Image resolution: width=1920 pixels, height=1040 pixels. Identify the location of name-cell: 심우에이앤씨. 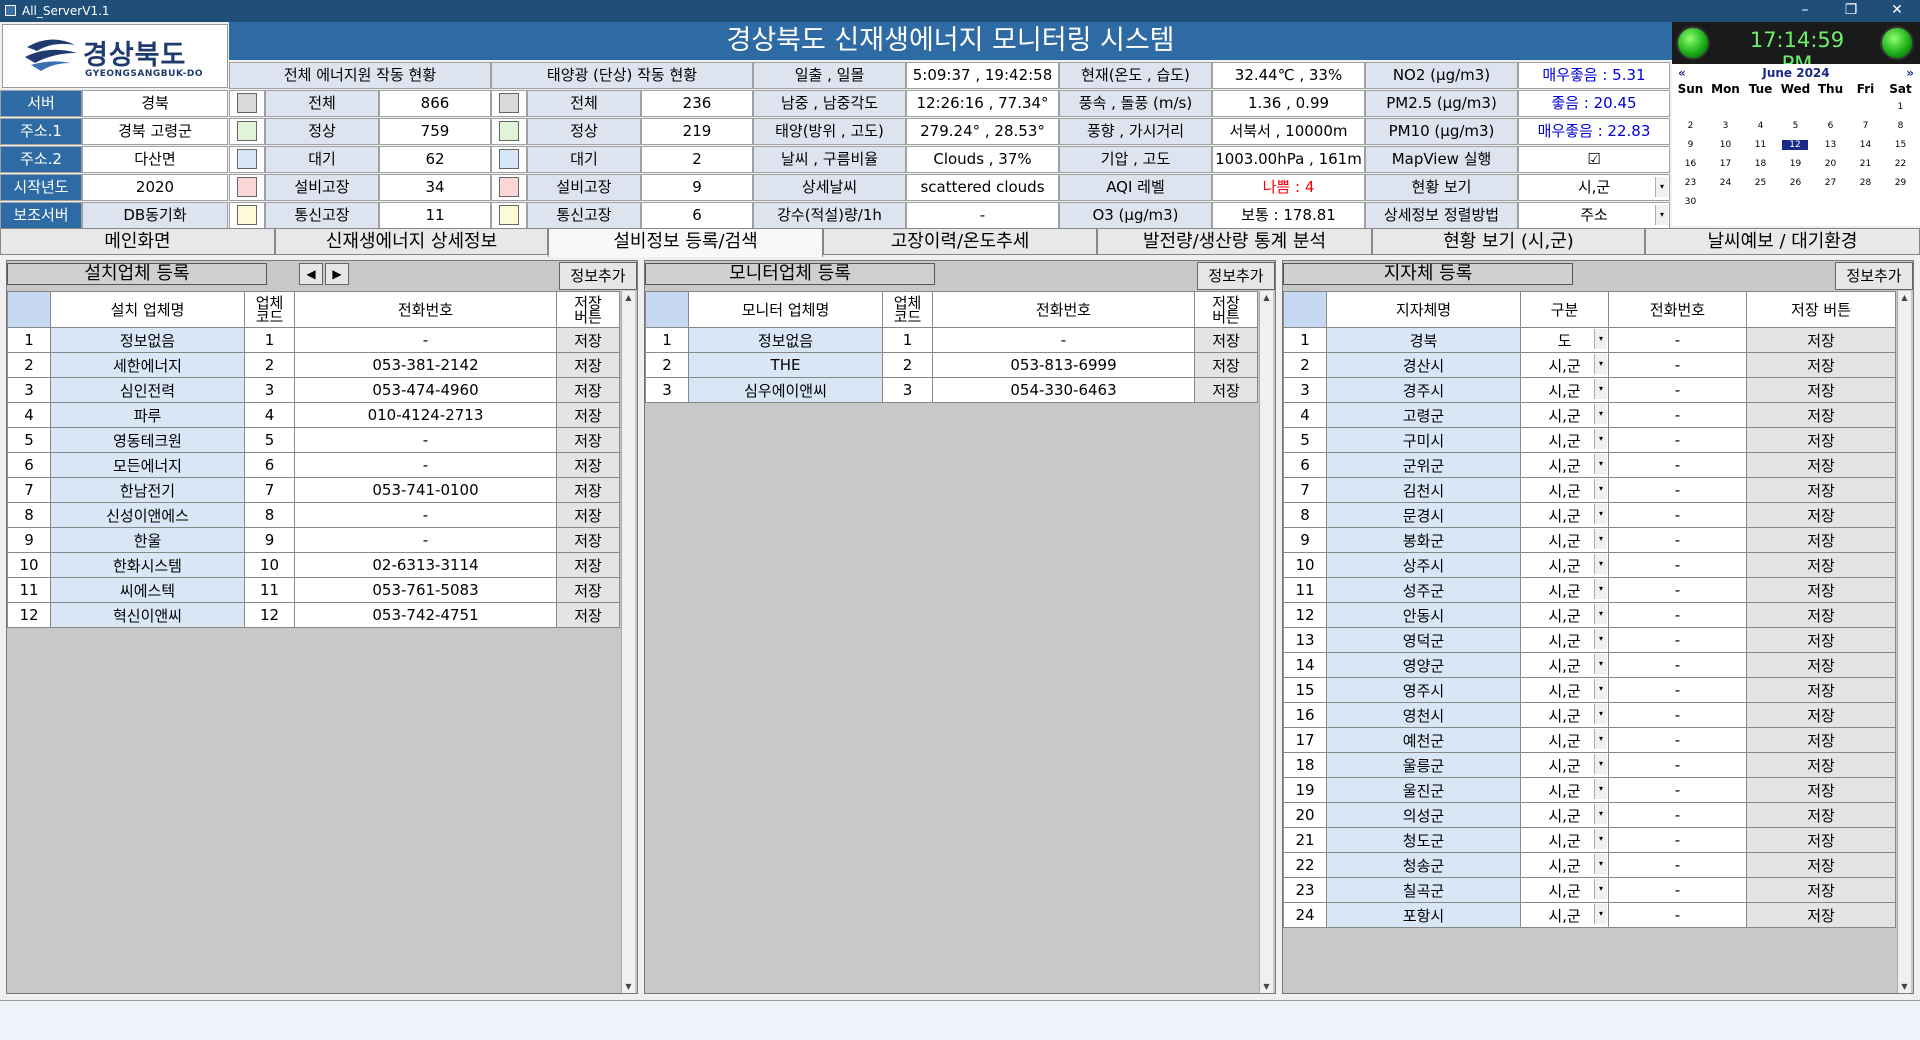
(785, 390).